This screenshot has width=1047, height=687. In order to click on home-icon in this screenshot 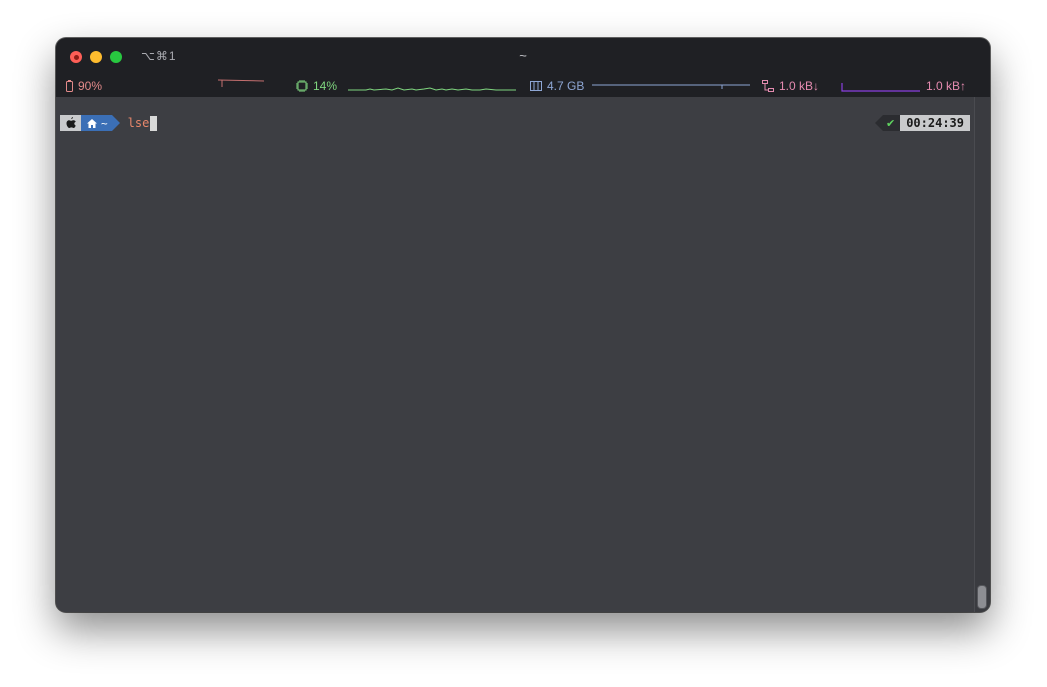, I will do `click(92, 123)`.